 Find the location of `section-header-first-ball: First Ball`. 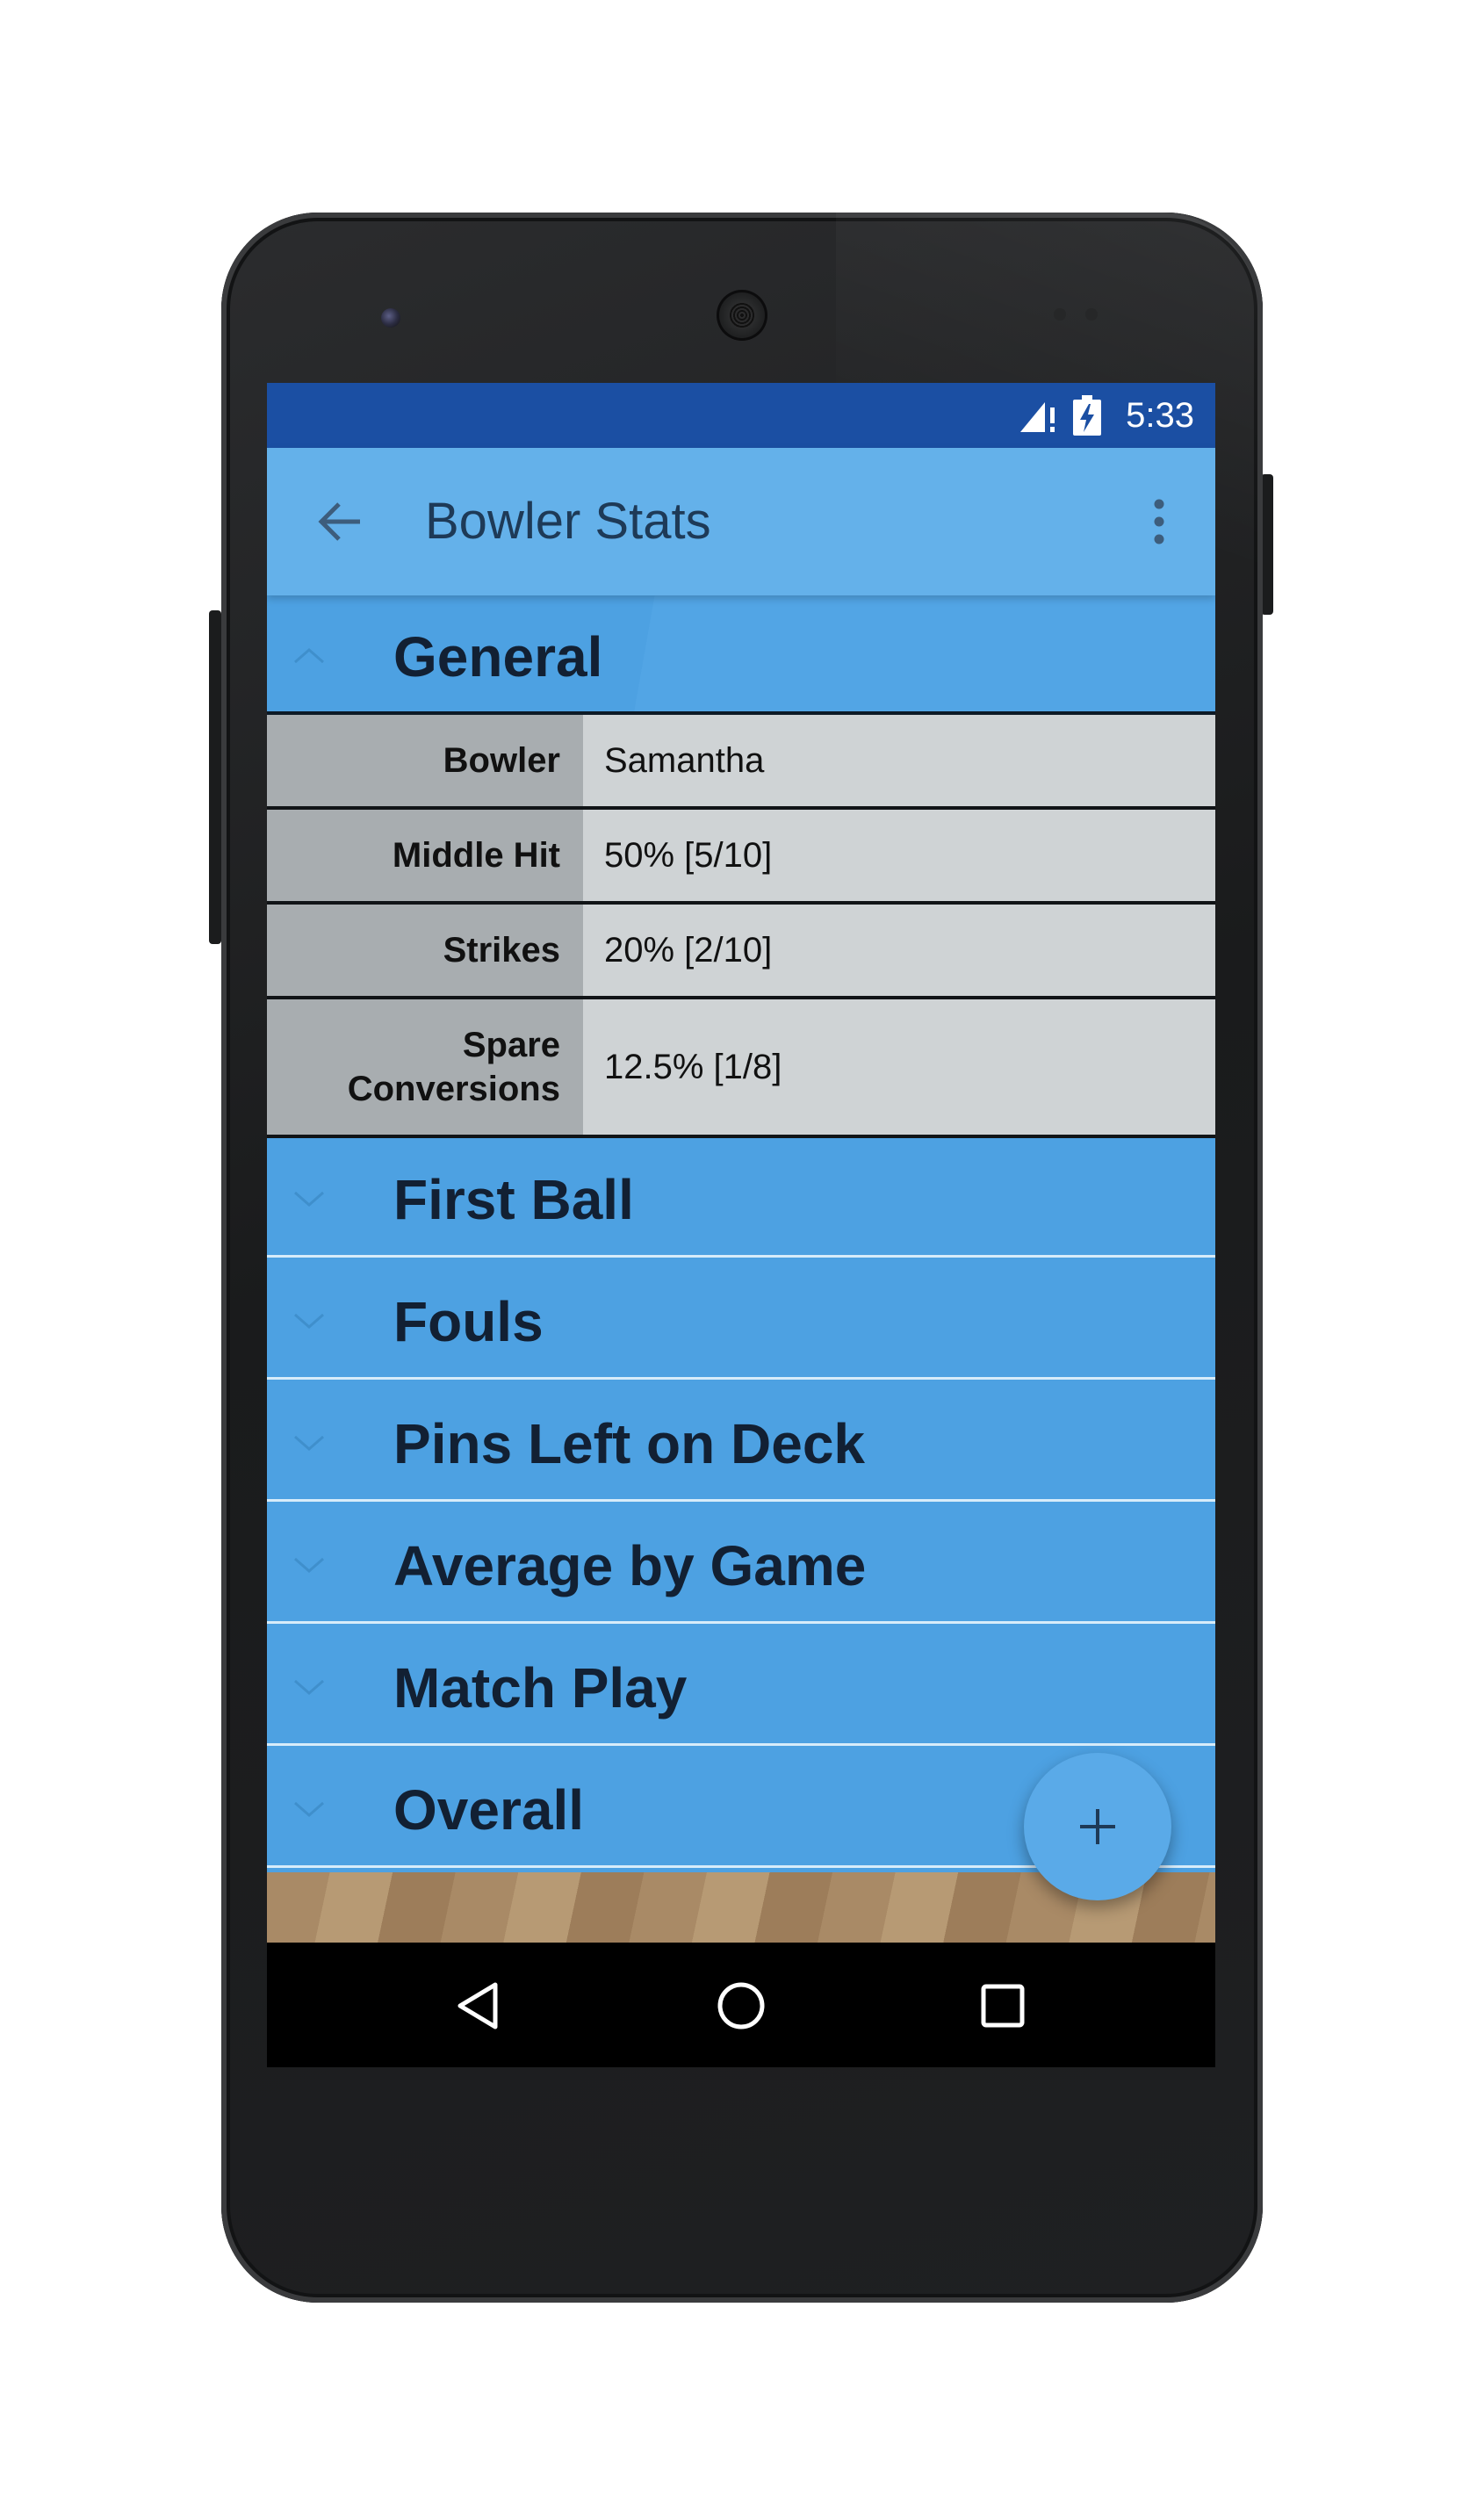

section-header-first-ball: First Ball is located at coordinates (741, 1198).